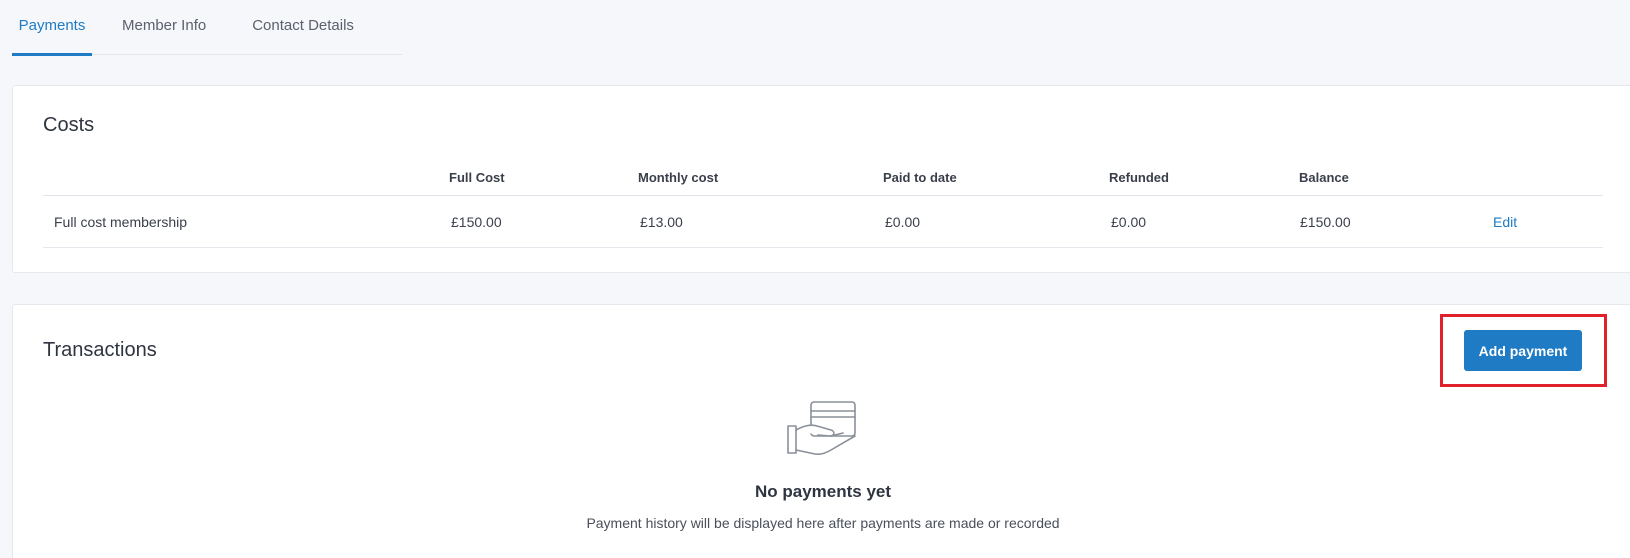 The height and width of the screenshot is (558, 1630). What do you see at coordinates (1325, 222) in the screenshot?
I see `row-balance: £150.00` at bounding box center [1325, 222].